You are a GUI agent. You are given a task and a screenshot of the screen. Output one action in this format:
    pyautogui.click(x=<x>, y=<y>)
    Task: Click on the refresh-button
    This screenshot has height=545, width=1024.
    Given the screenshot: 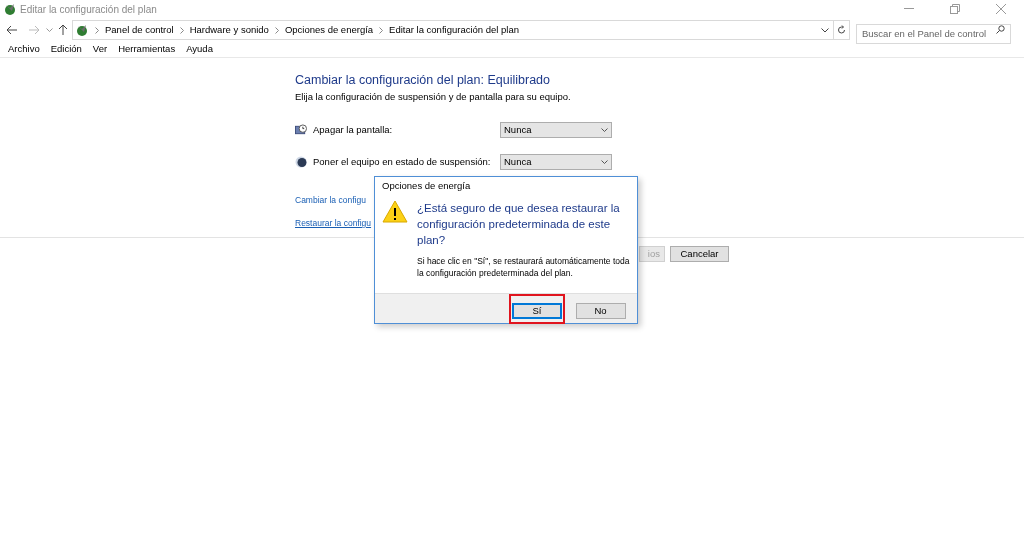 What is the action you would take?
    pyautogui.click(x=842, y=30)
    